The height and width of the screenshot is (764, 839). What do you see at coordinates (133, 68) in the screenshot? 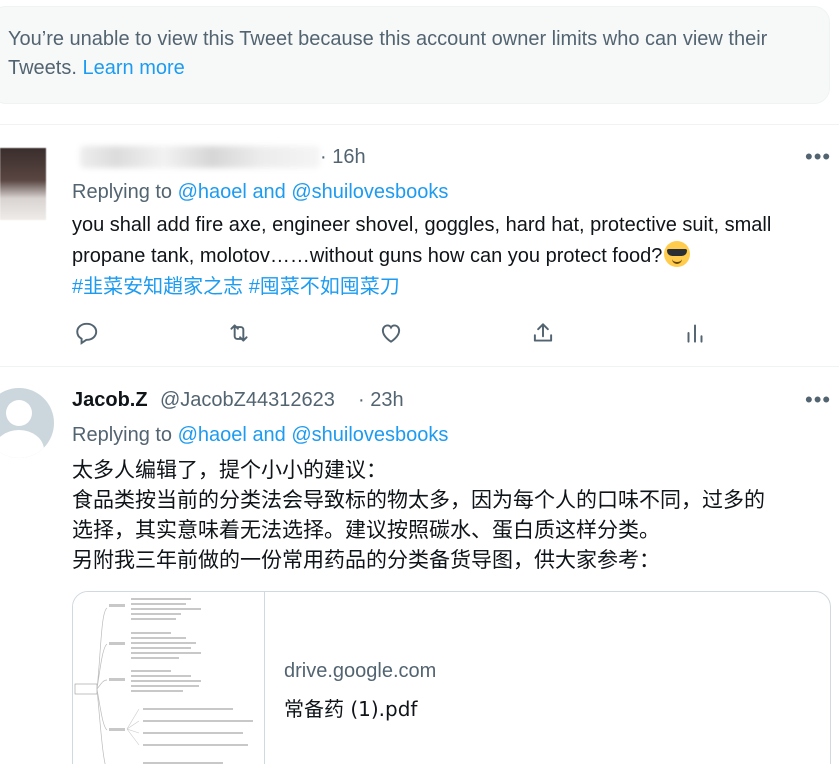
I see `learn-more-link: Learn more` at bounding box center [133, 68].